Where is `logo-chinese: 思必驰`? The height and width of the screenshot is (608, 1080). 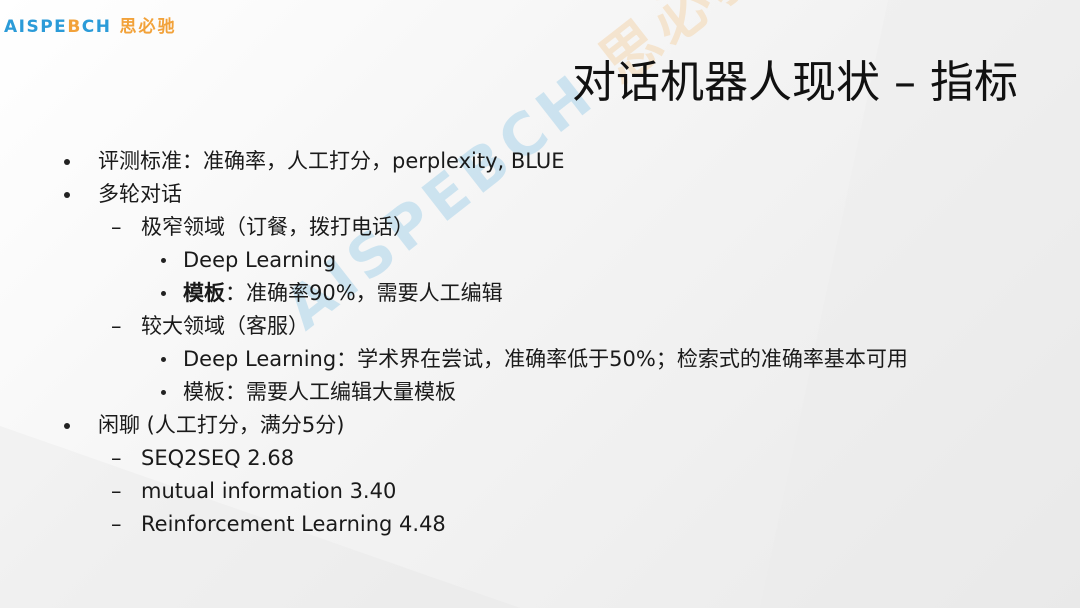 logo-chinese: 思必驰 is located at coordinates (148, 27).